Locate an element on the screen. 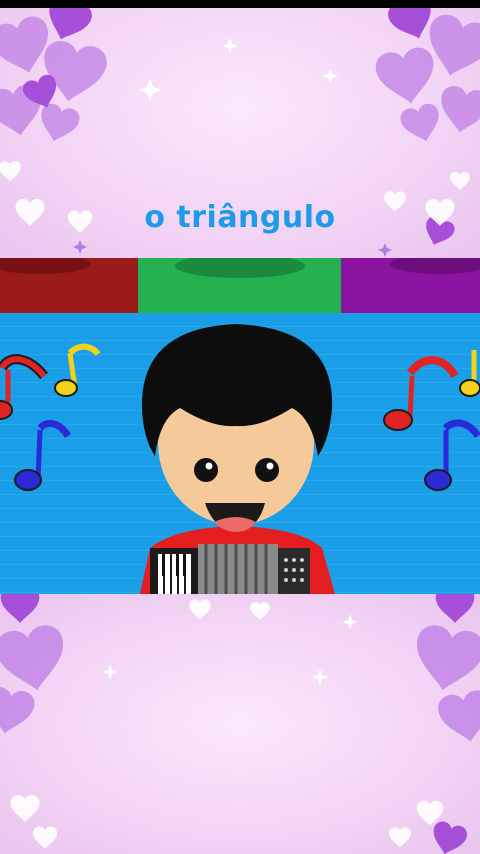  music-note-yellow-right-icon is located at coordinates (469, 373).